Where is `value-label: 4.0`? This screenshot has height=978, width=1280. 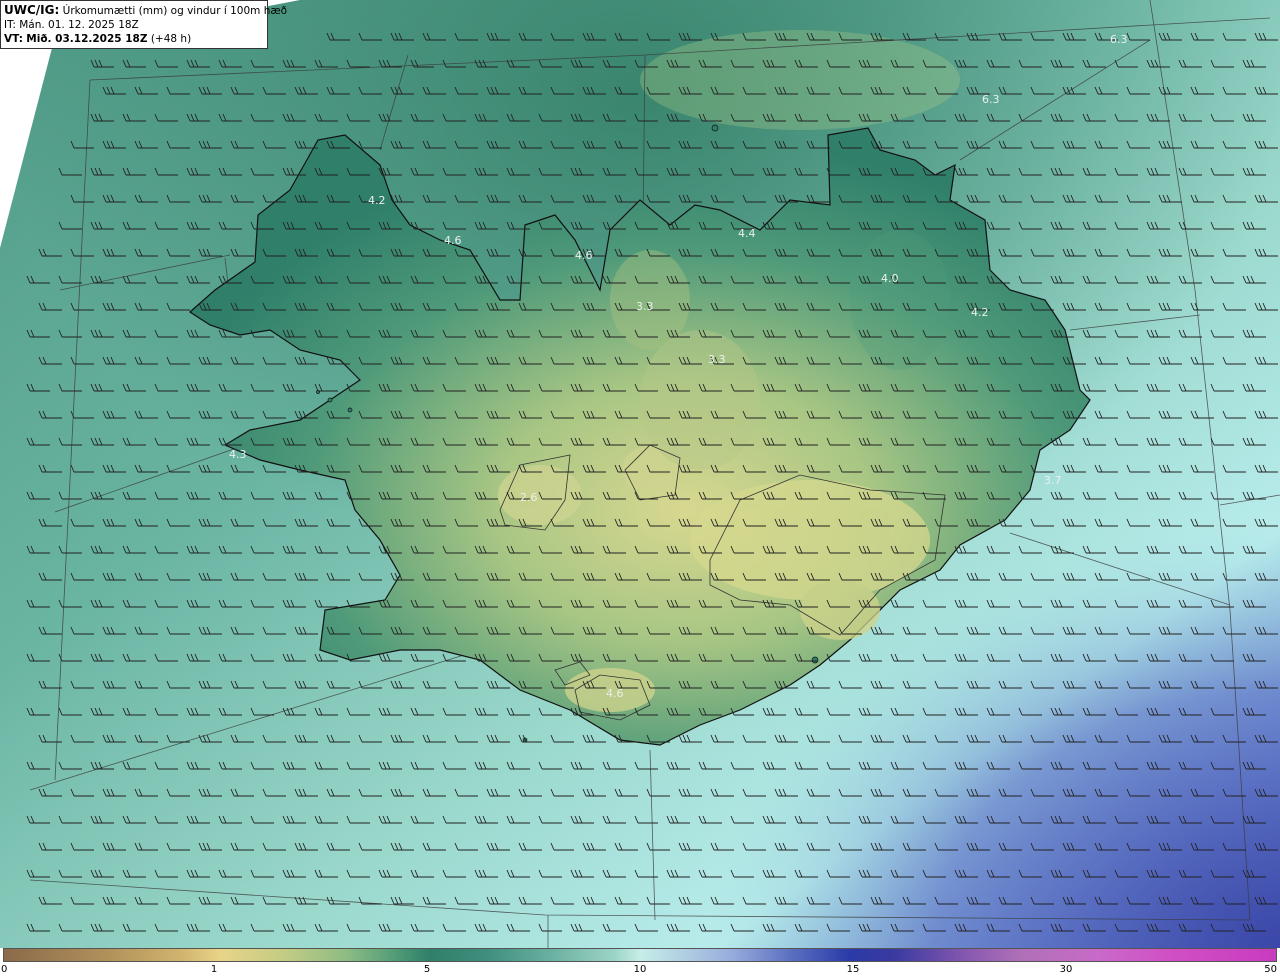 value-label: 4.0 is located at coordinates (890, 278).